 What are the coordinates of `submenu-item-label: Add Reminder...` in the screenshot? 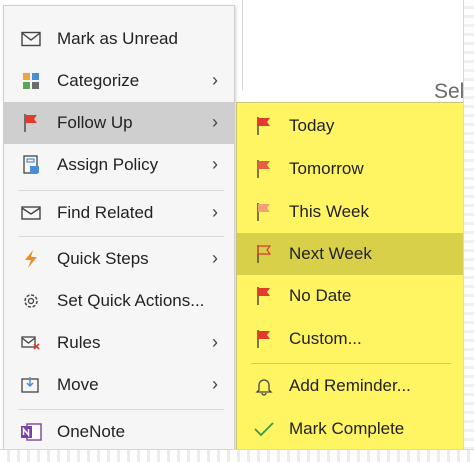 It's located at (350, 385).